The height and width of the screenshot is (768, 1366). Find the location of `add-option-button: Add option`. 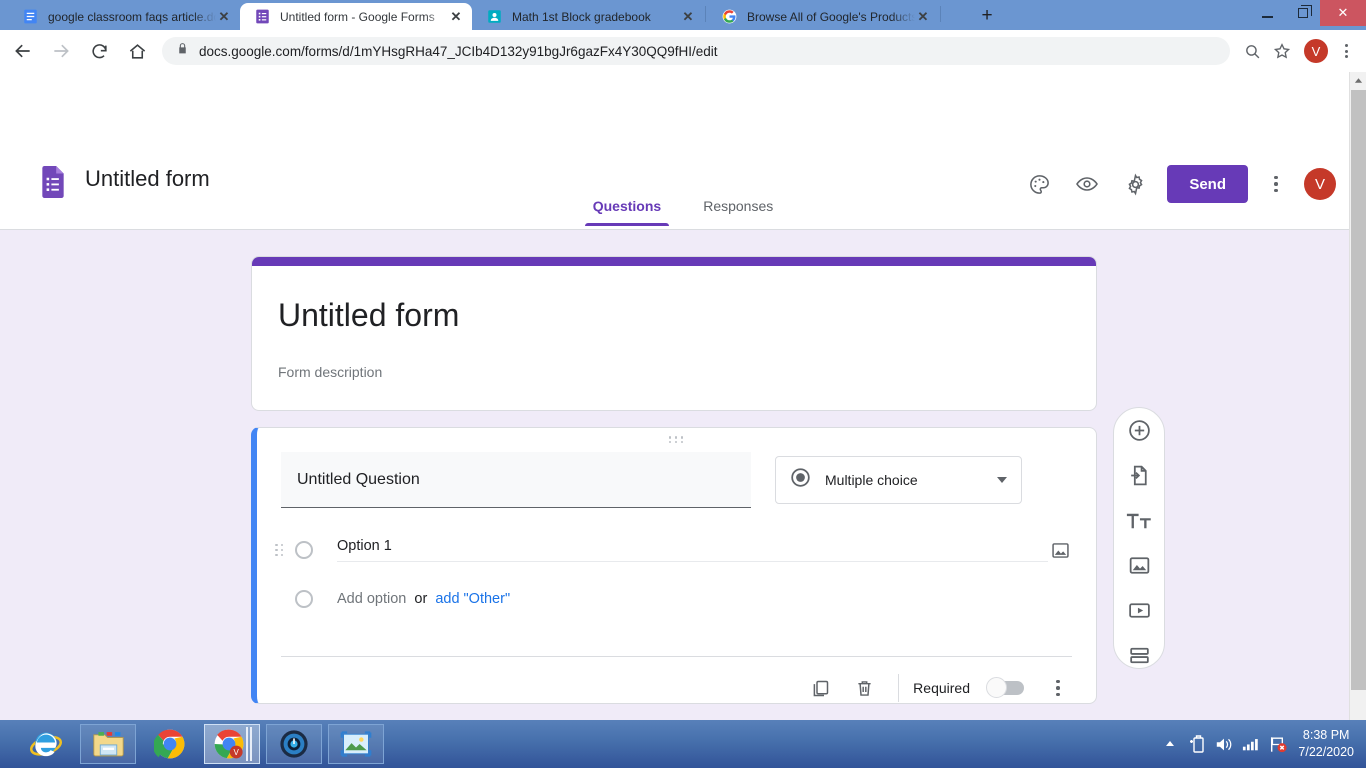

add-option-button: Add option is located at coordinates (371, 599).